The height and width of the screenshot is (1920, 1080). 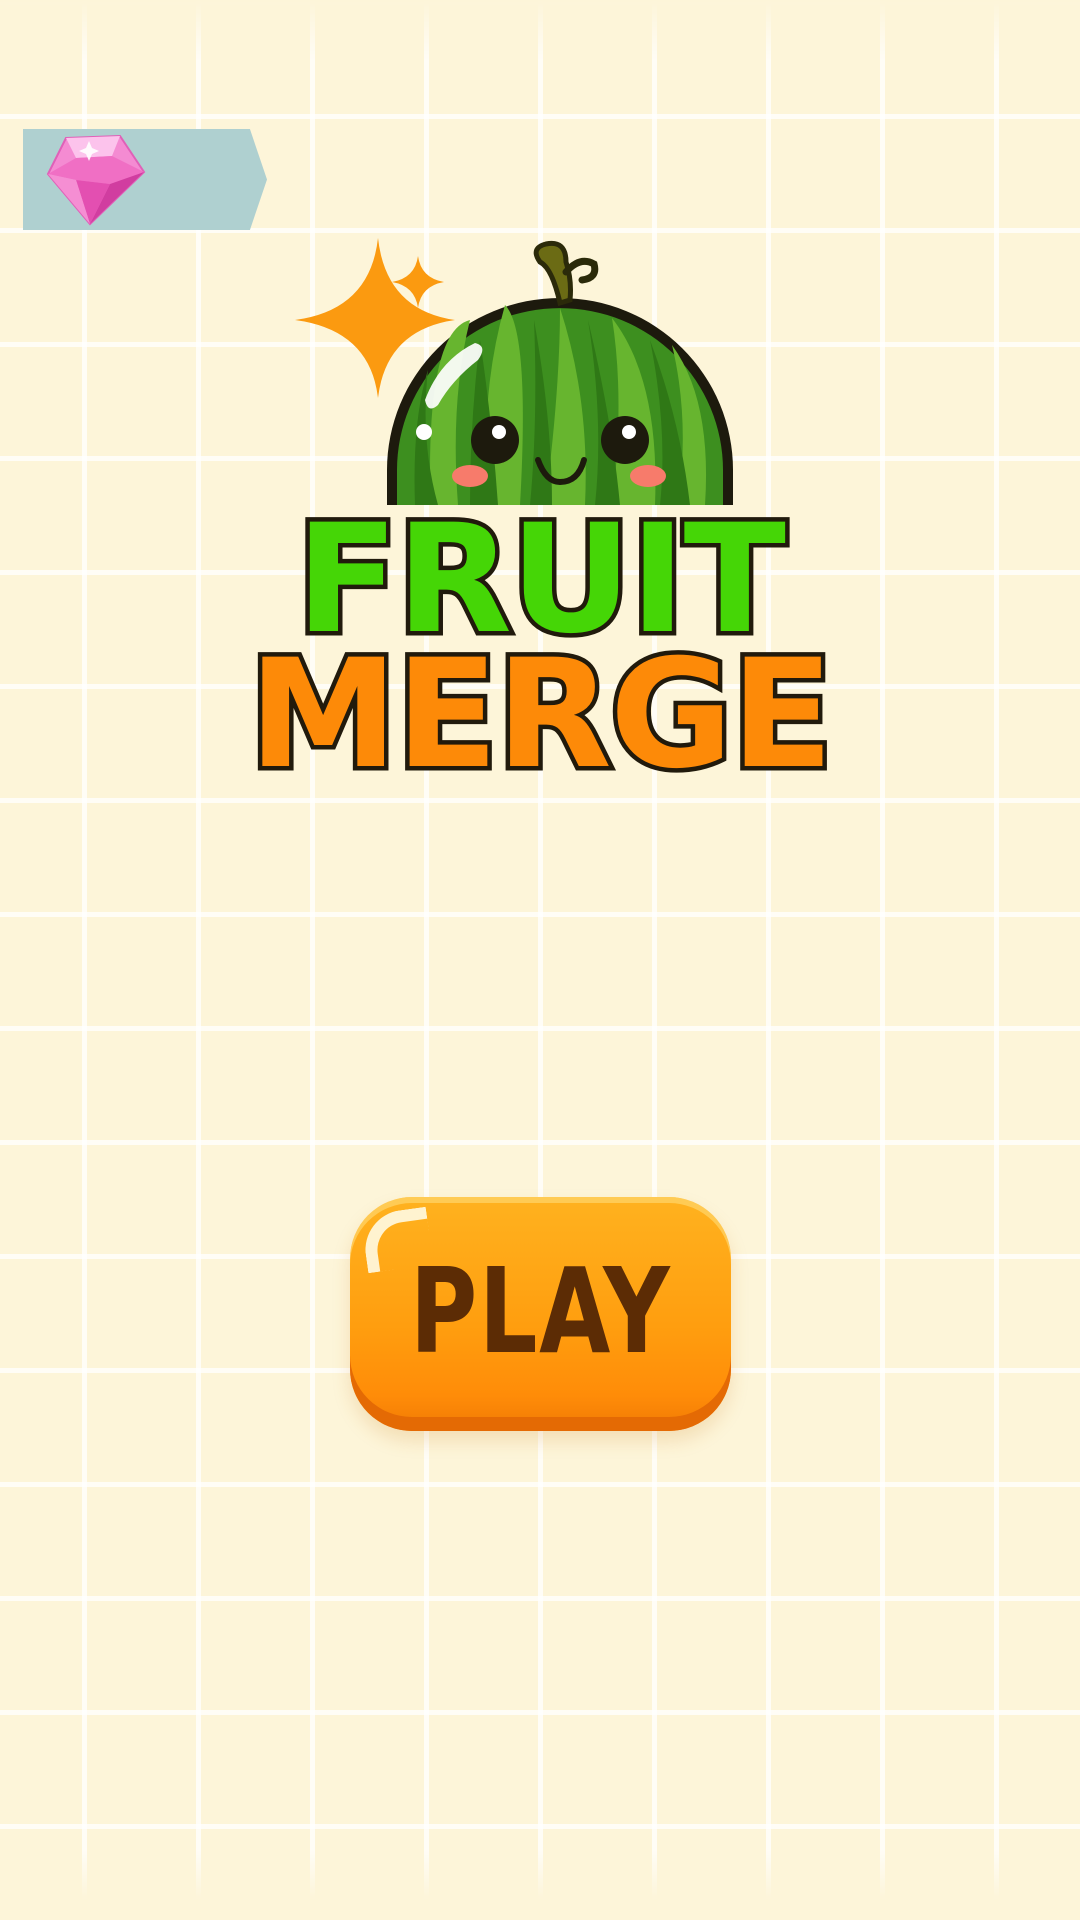 What do you see at coordinates (541, 715) in the screenshot?
I see `title-merge: MERGE` at bounding box center [541, 715].